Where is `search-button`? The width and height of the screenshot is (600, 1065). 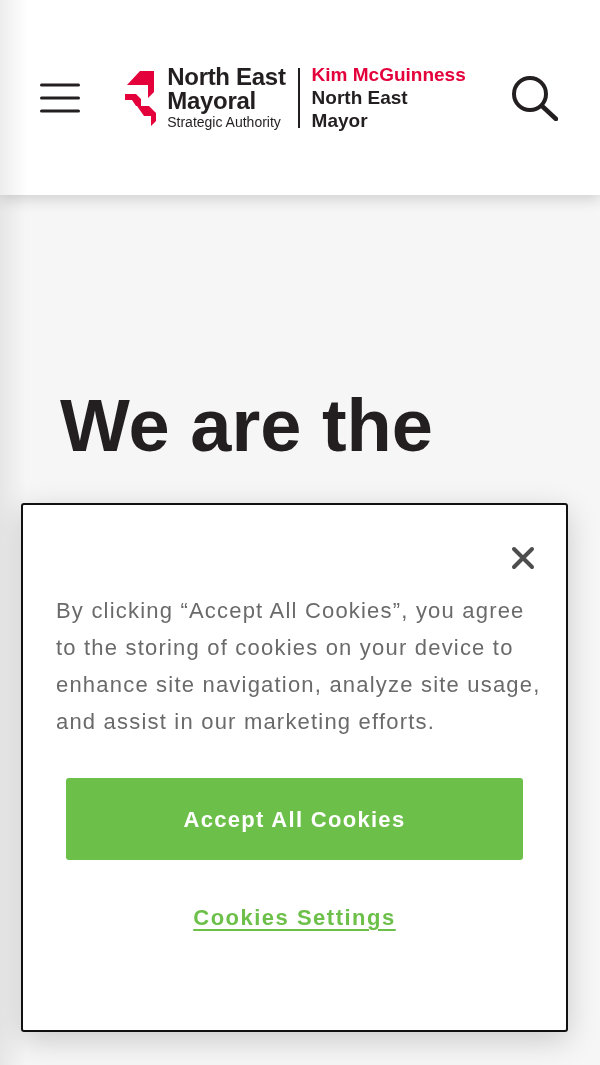 search-button is located at coordinates (534, 97).